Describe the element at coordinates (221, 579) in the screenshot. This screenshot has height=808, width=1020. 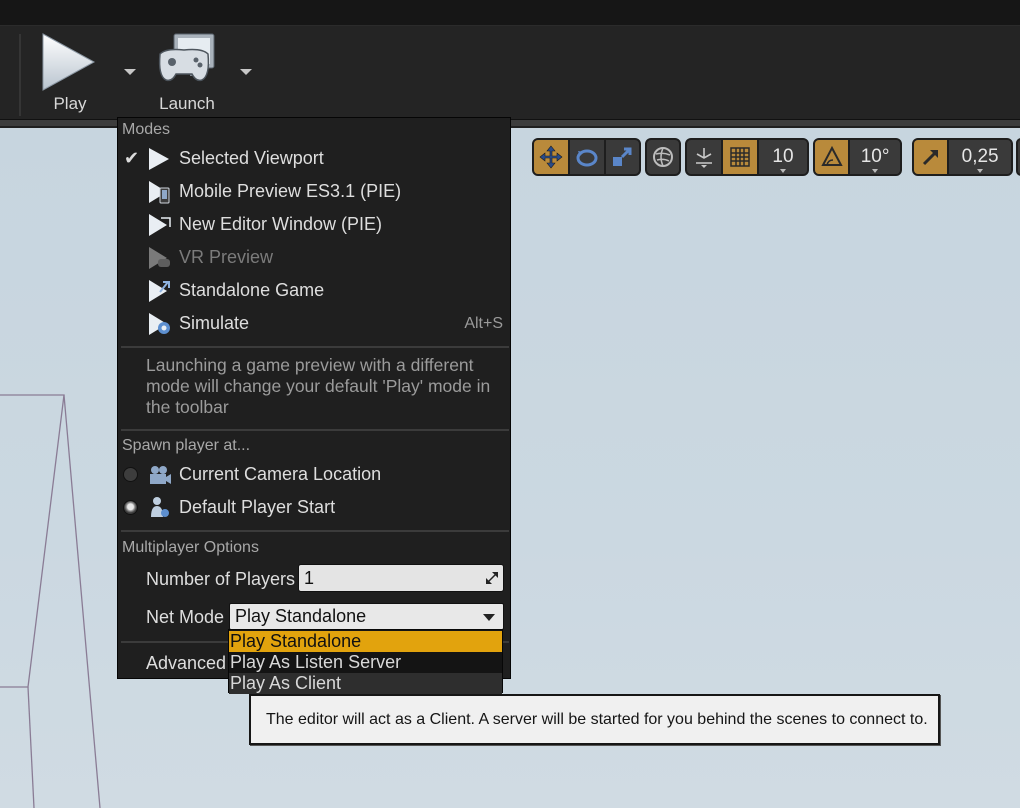
I see `num-players-label: Number of Players` at that location.